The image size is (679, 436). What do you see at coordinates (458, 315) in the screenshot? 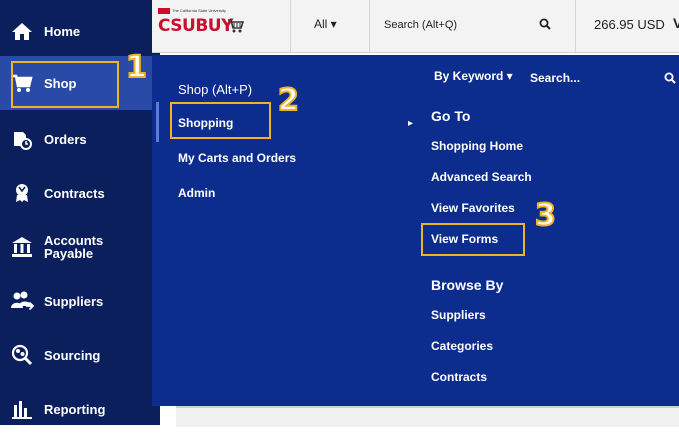
I see `menu-link-suppliers: Suppliers` at bounding box center [458, 315].